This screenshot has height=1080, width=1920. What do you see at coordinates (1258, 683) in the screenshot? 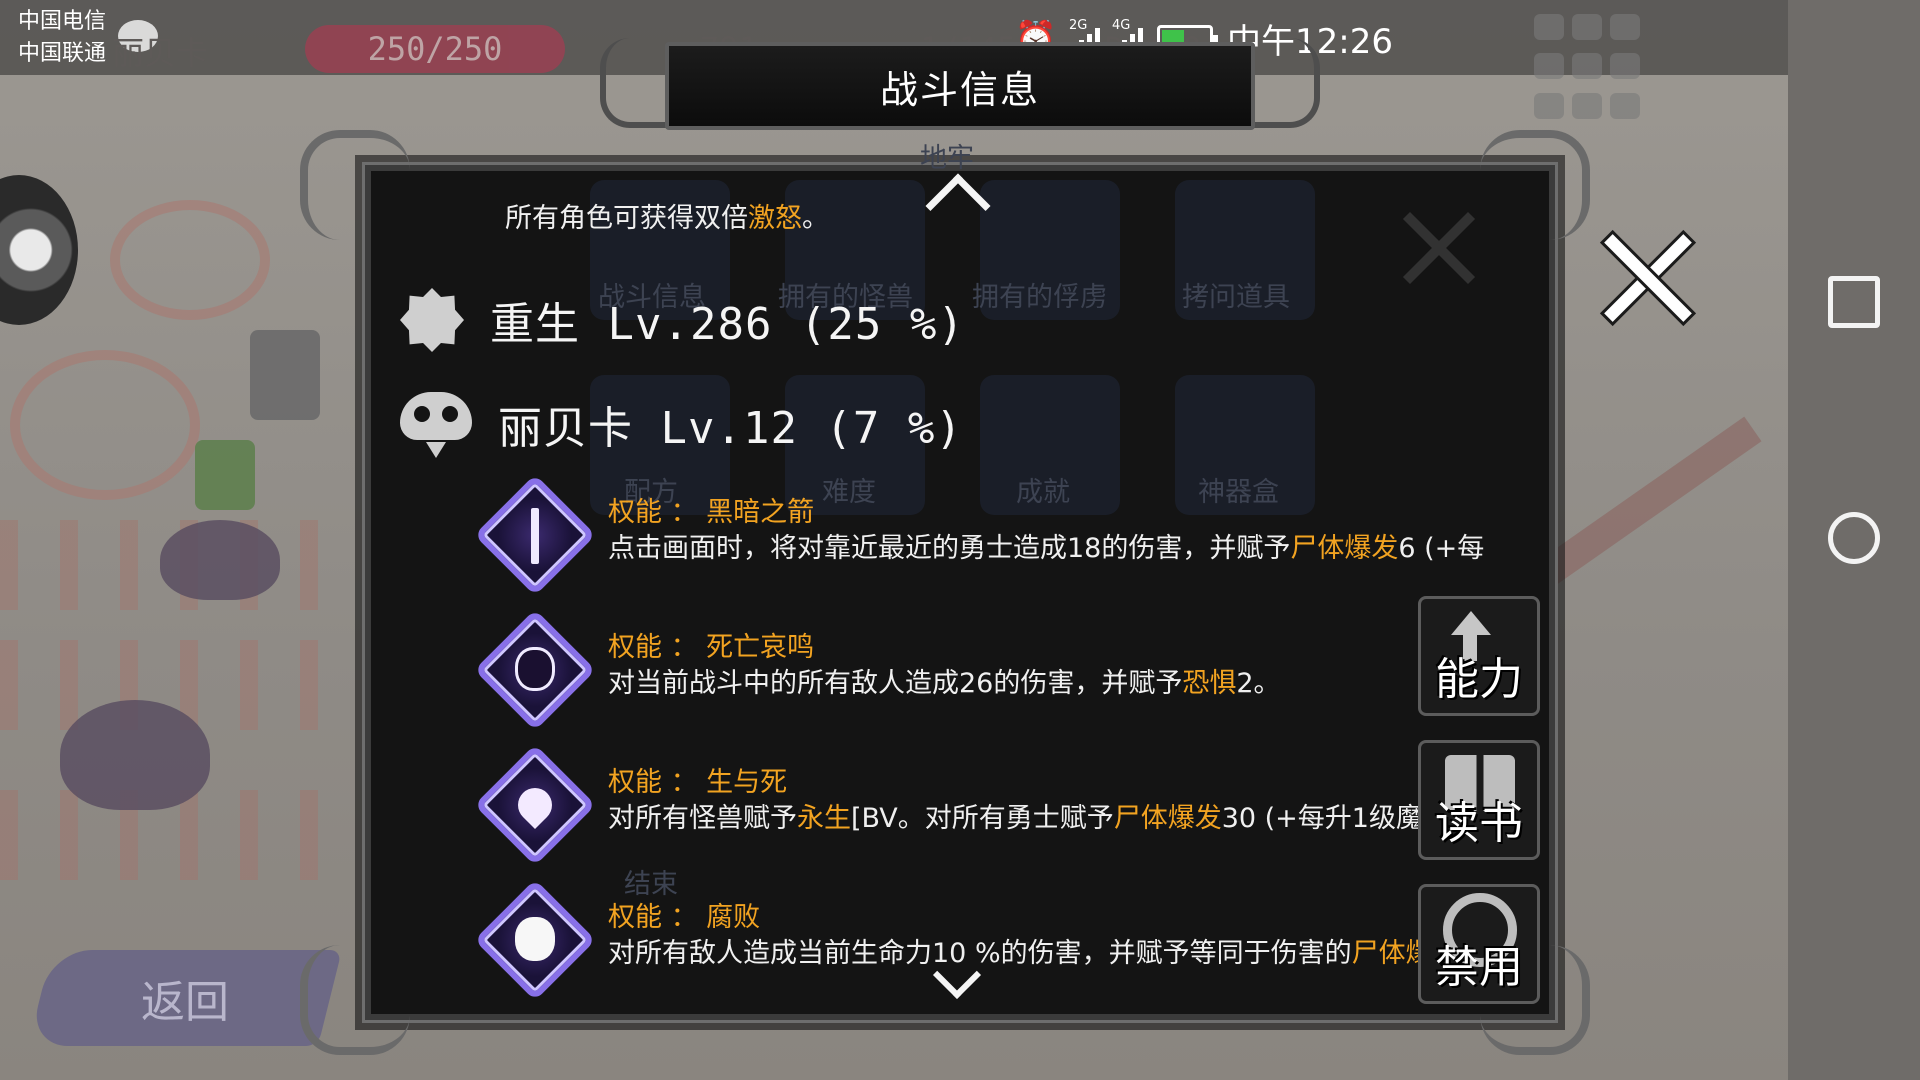
I see `skill-desc-text: 2。` at bounding box center [1258, 683].